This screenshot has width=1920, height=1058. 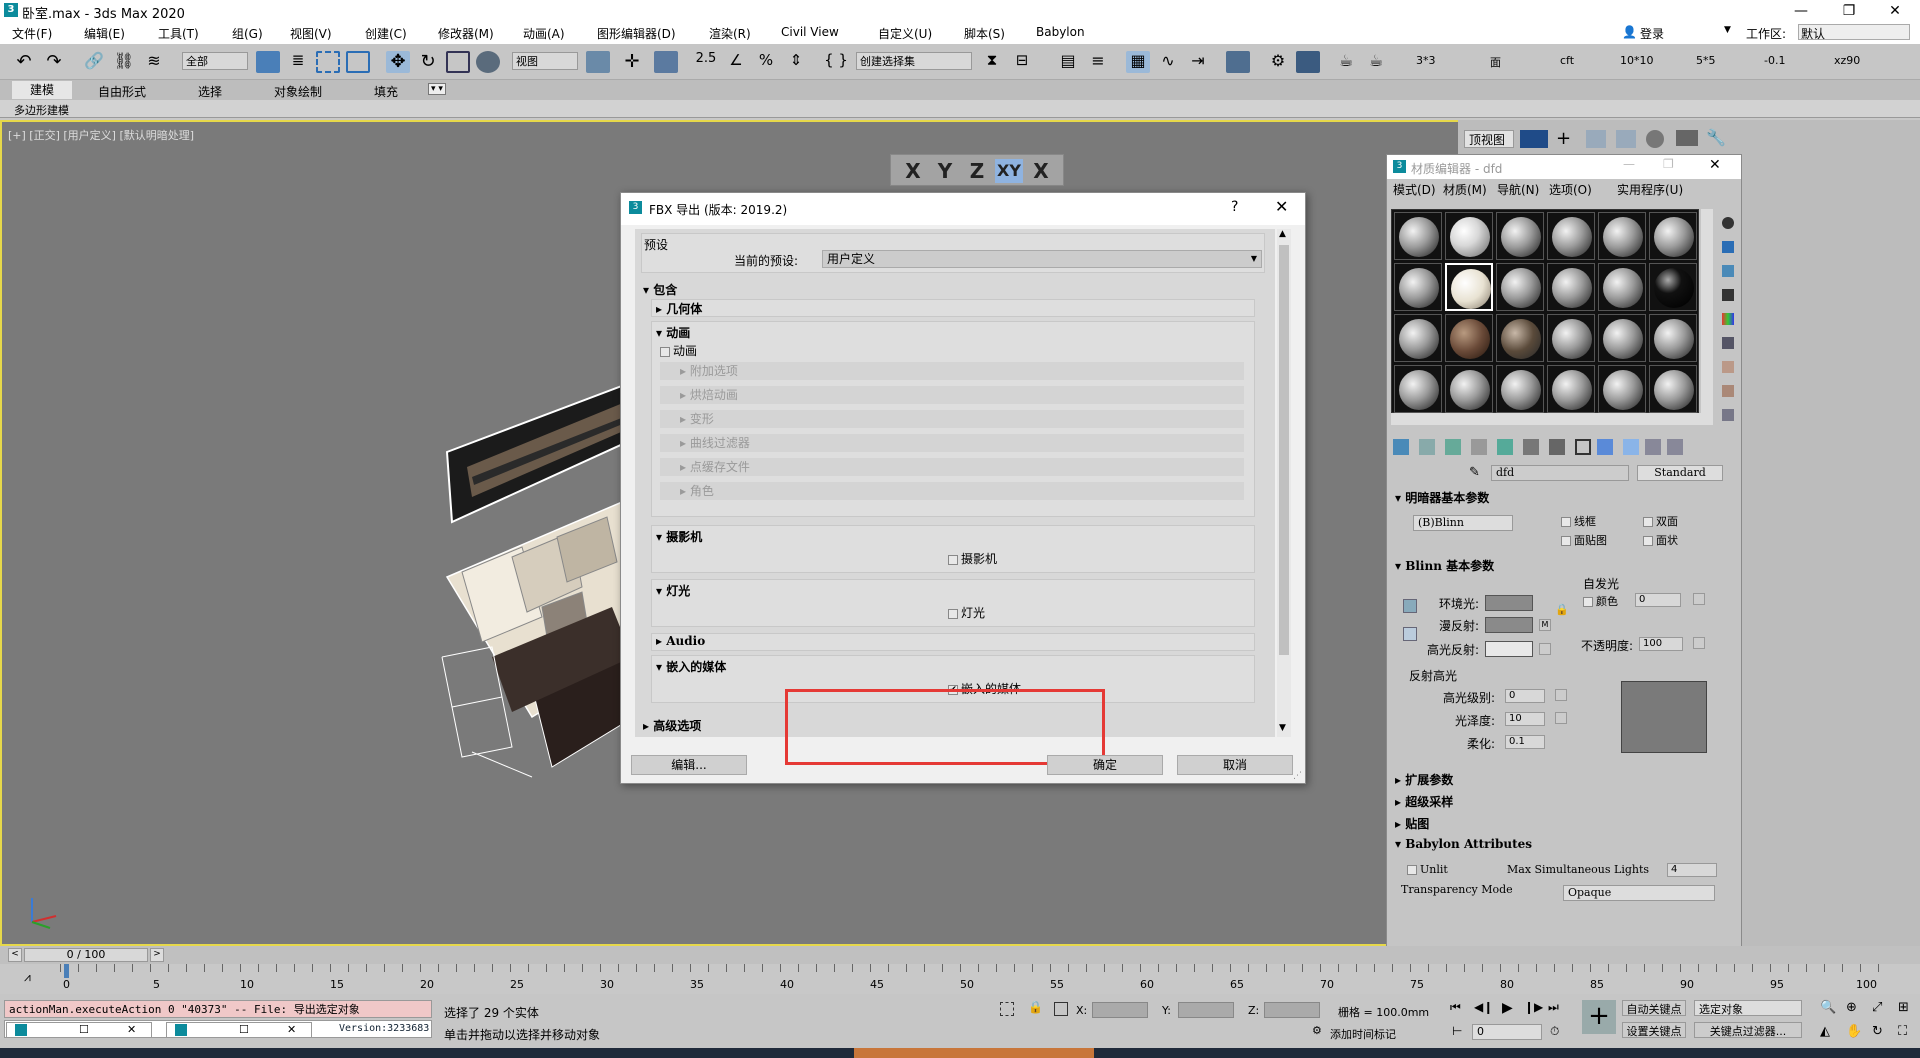 What do you see at coordinates (1653, 447) in the screenshot?
I see `go-forward-sibling-icon` at bounding box center [1653, 447].